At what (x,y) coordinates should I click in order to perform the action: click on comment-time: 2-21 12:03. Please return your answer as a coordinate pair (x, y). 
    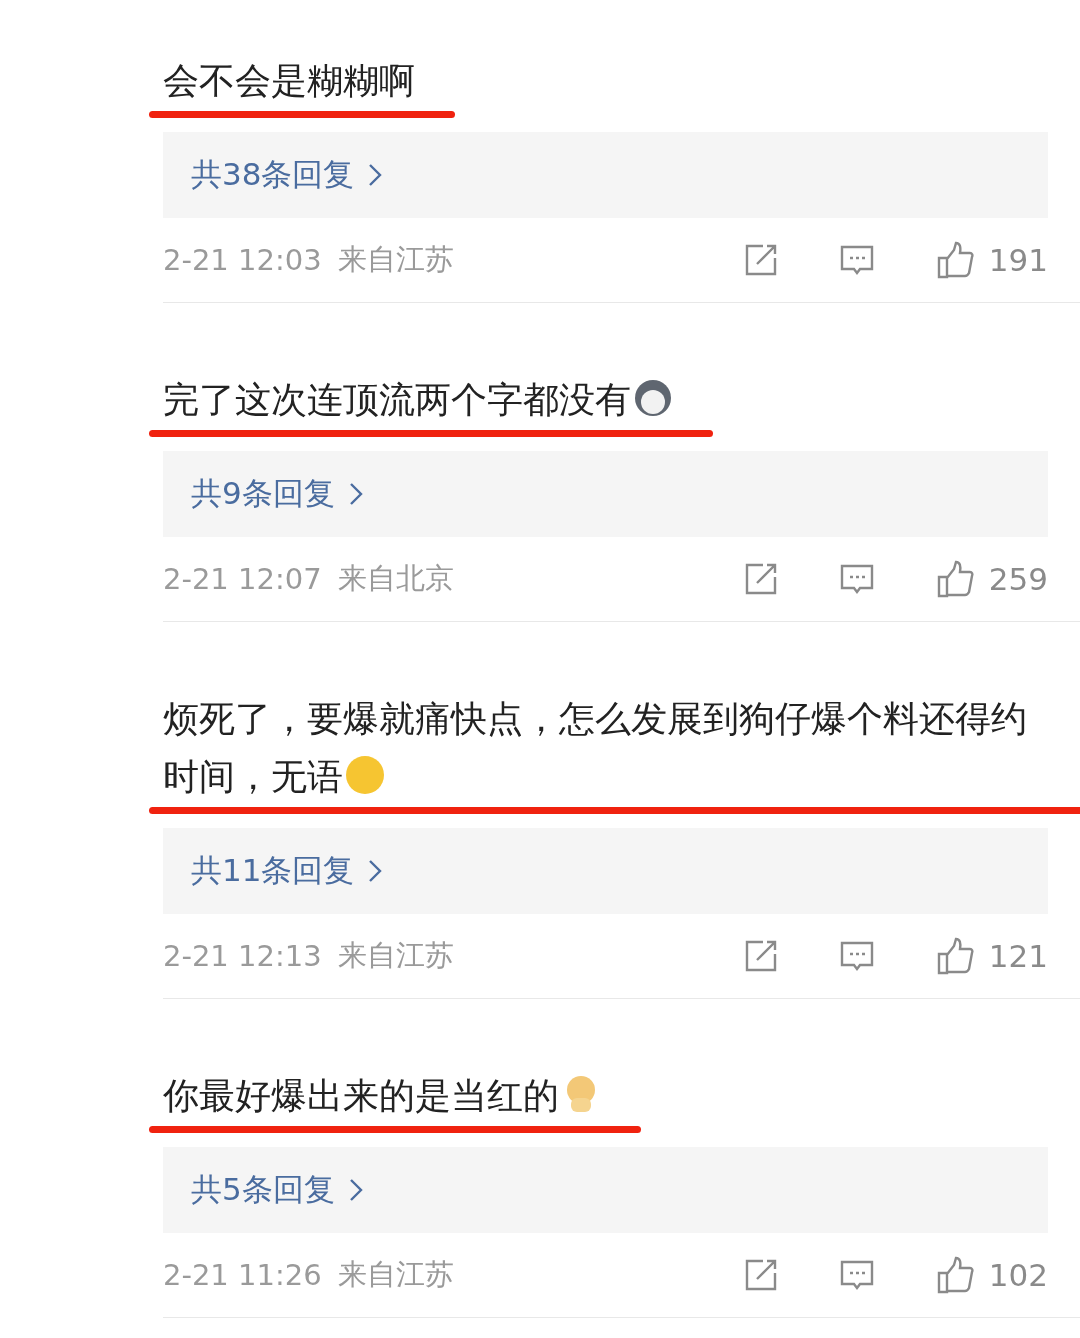
    Looking at the image, I should click on (242, 260).